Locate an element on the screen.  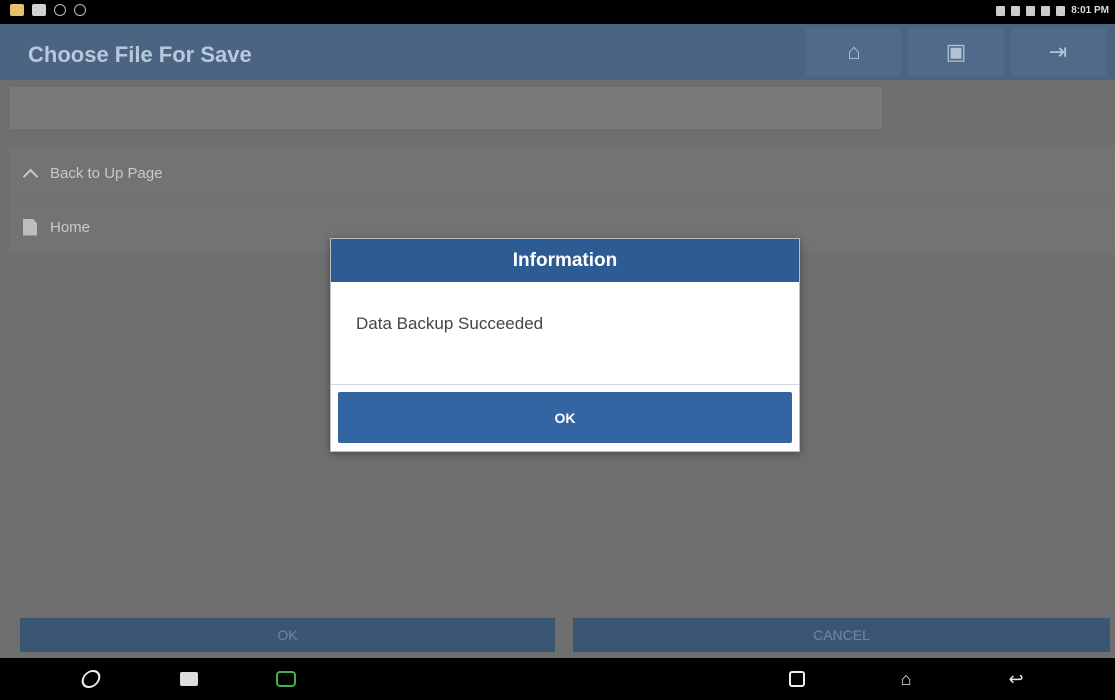
gallery-icon is located at coordinates (189, 679).